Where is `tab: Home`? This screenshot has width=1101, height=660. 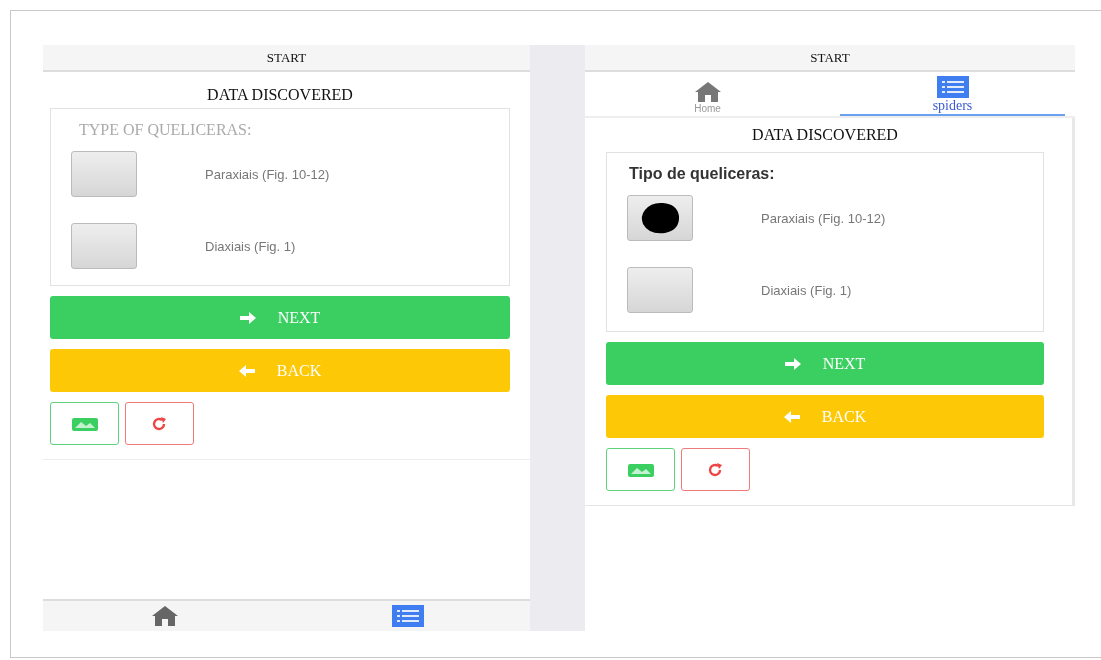 tab: Home is located at coordinates (707, 94).